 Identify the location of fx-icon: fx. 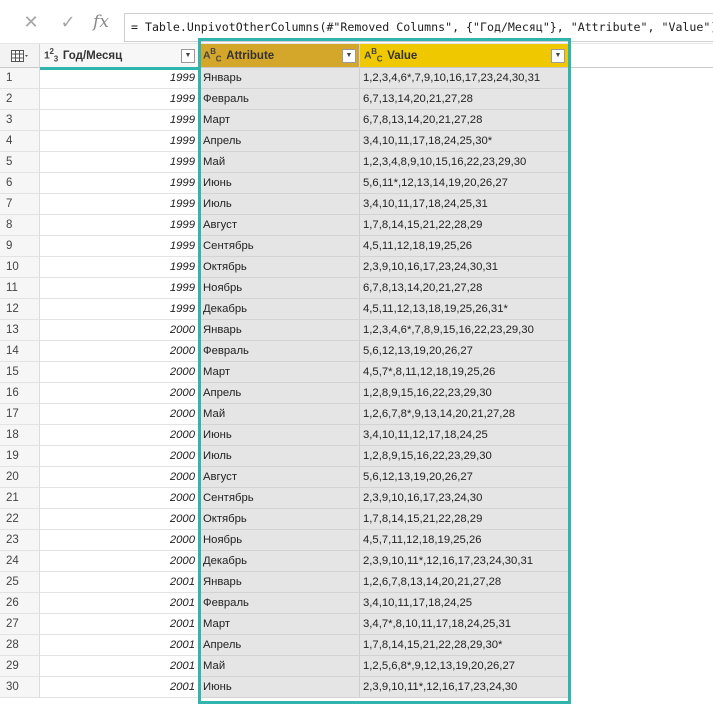
(101, 22).